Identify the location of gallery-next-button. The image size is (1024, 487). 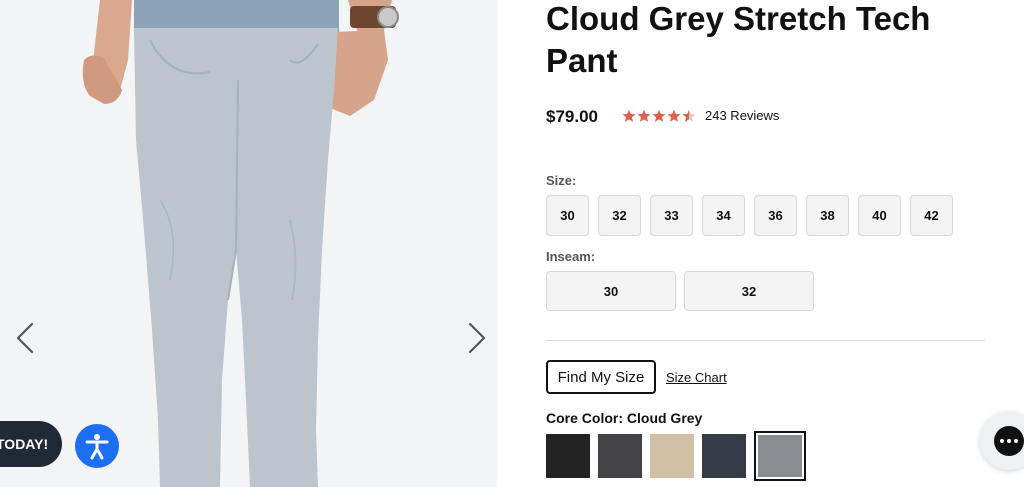
(477, 338).